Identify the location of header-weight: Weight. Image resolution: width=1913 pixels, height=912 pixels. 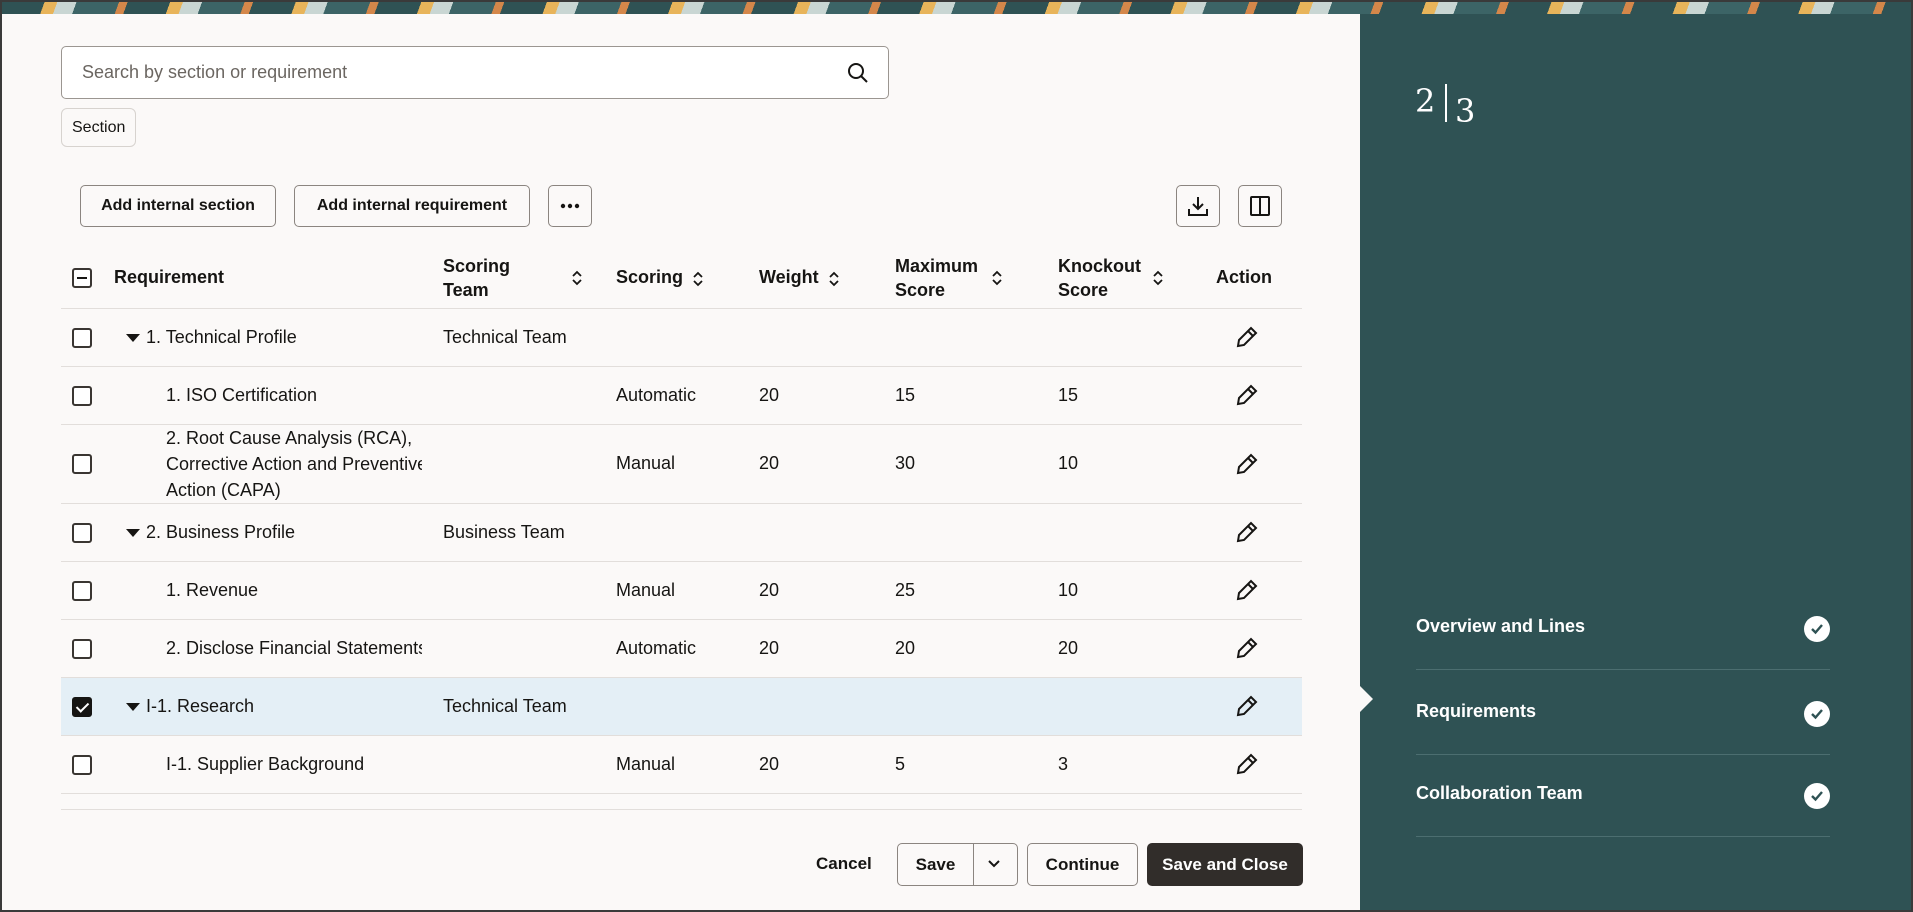
(827, 278).